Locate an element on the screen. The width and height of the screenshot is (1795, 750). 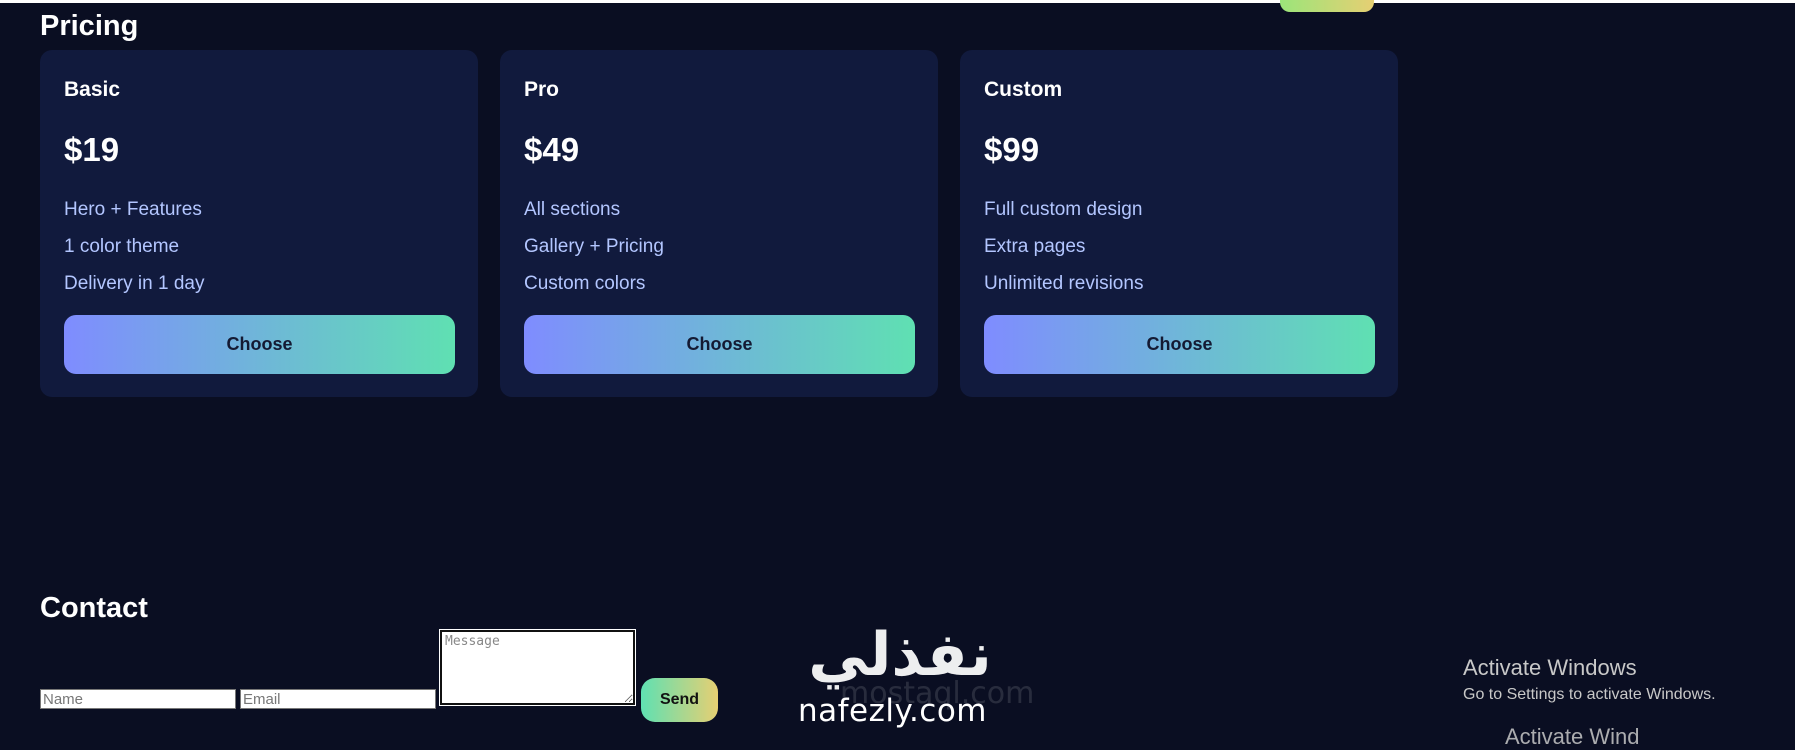
send-button: Send is located at coordinates (679, 700).